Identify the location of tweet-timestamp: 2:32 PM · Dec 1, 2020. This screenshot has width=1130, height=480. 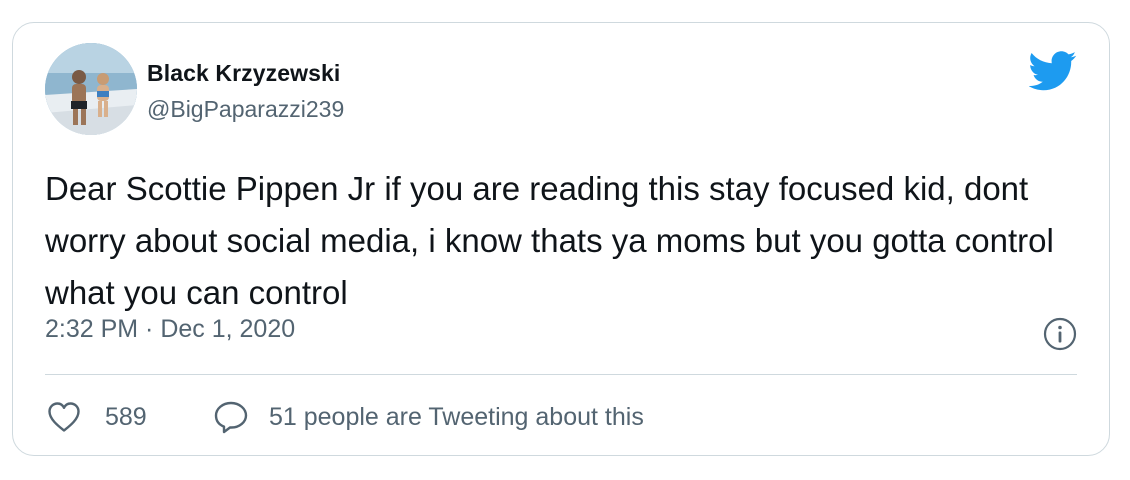
(170, 329).